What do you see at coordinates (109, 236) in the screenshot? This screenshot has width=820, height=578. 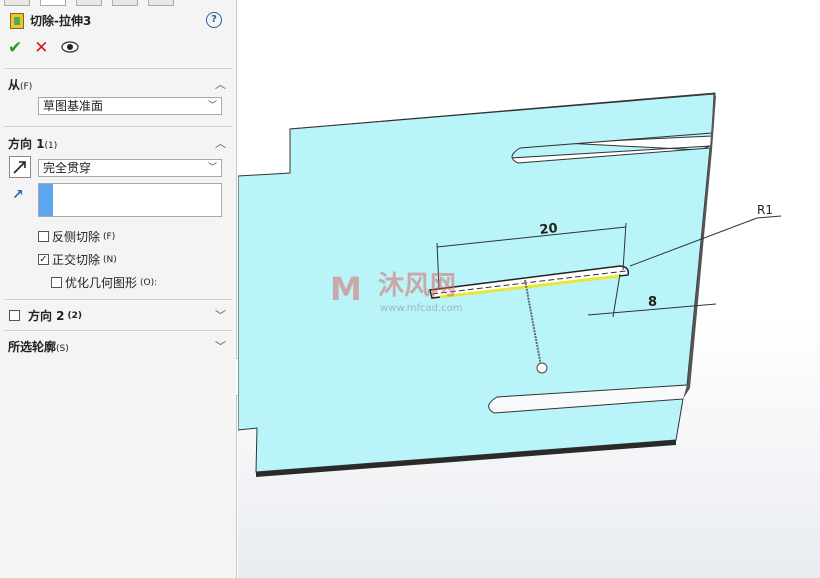 I see `flip-side-shortcut: (F)` at bounding box center [109, 236].